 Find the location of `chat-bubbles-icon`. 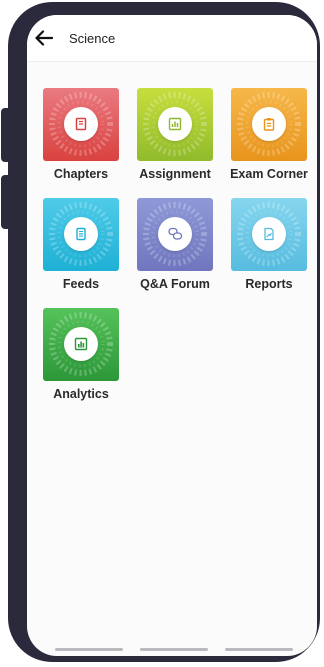

chat-bubbles-icon is located at coordinates (174, 233).